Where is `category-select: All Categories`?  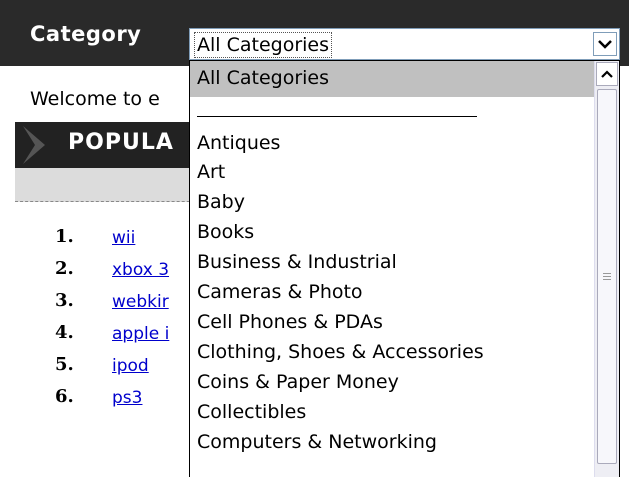 category-select: All Categories is located at coordinates (404, 44).